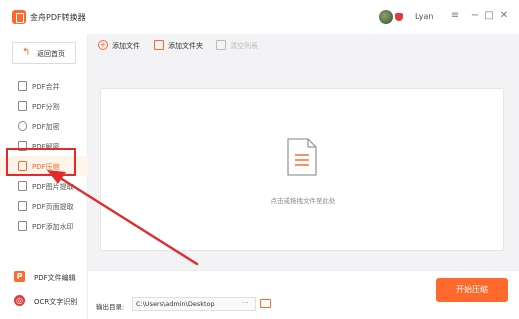 This screenshot has width=519, height=319. What do you see at coordinates (303, 46) in the screenshot?
I see `toolbar: + 添加文件 添加文件夹 清空列表` at bounding box center [303, 46].